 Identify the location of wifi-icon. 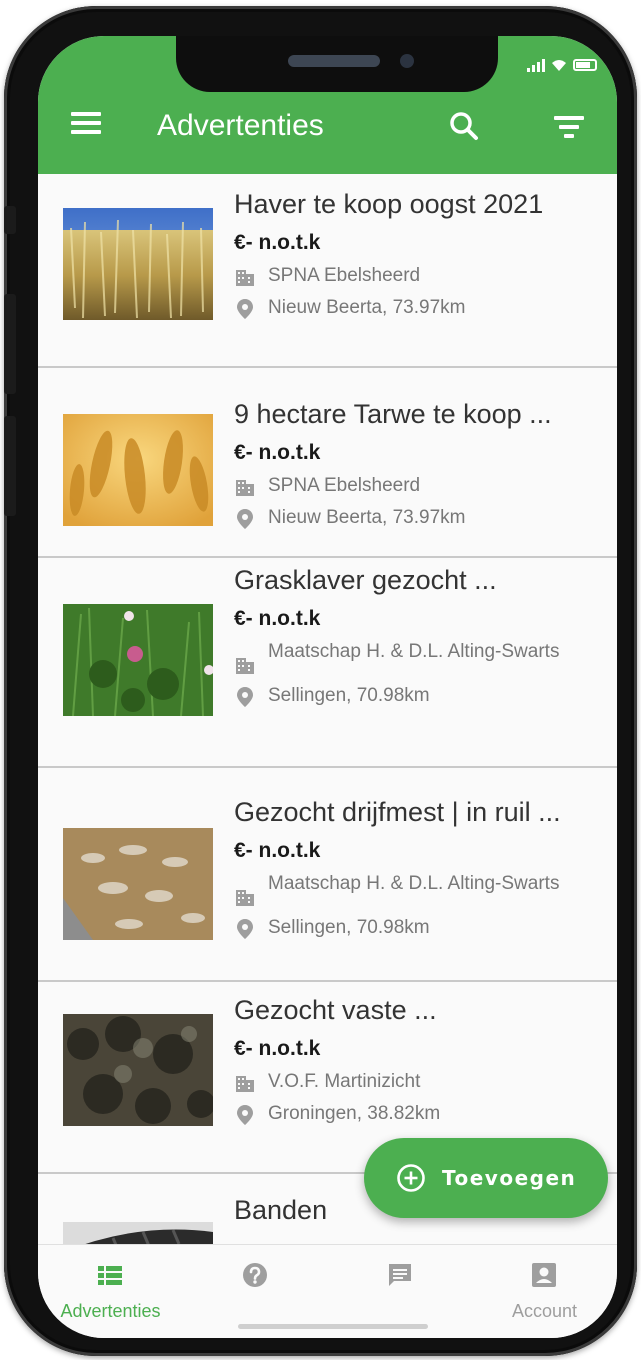
(559, 65).